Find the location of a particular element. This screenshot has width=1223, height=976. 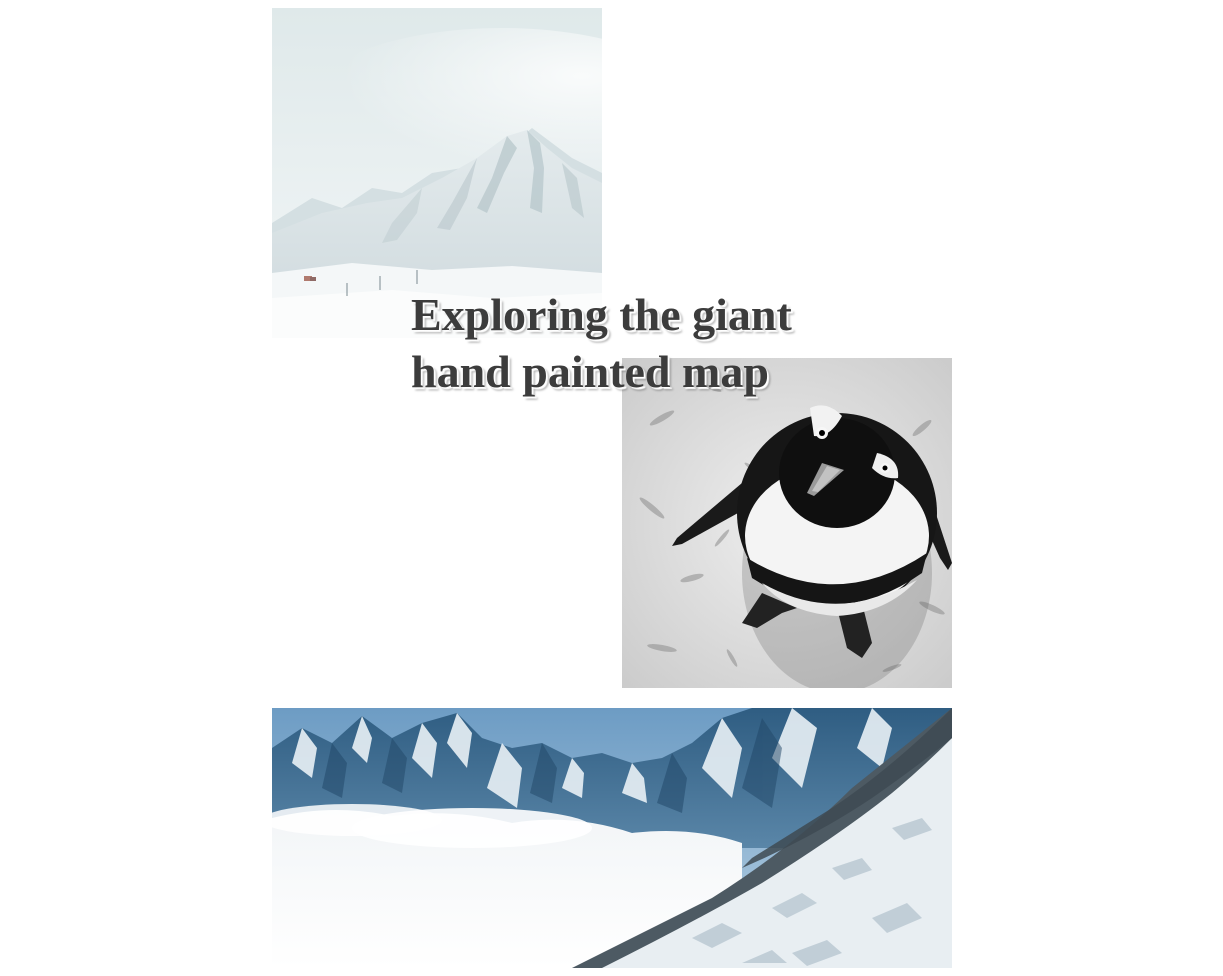

article-title: Exploring the giant hand painted map is located at coordinates (601, 343).